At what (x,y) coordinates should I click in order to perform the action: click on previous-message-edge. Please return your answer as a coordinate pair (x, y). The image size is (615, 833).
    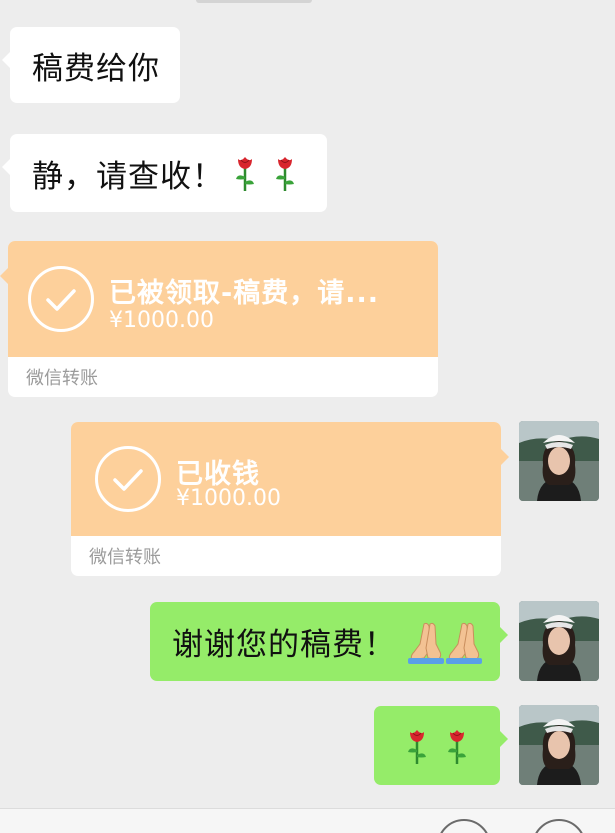
    Looking at the image, I should click on (254, 1).